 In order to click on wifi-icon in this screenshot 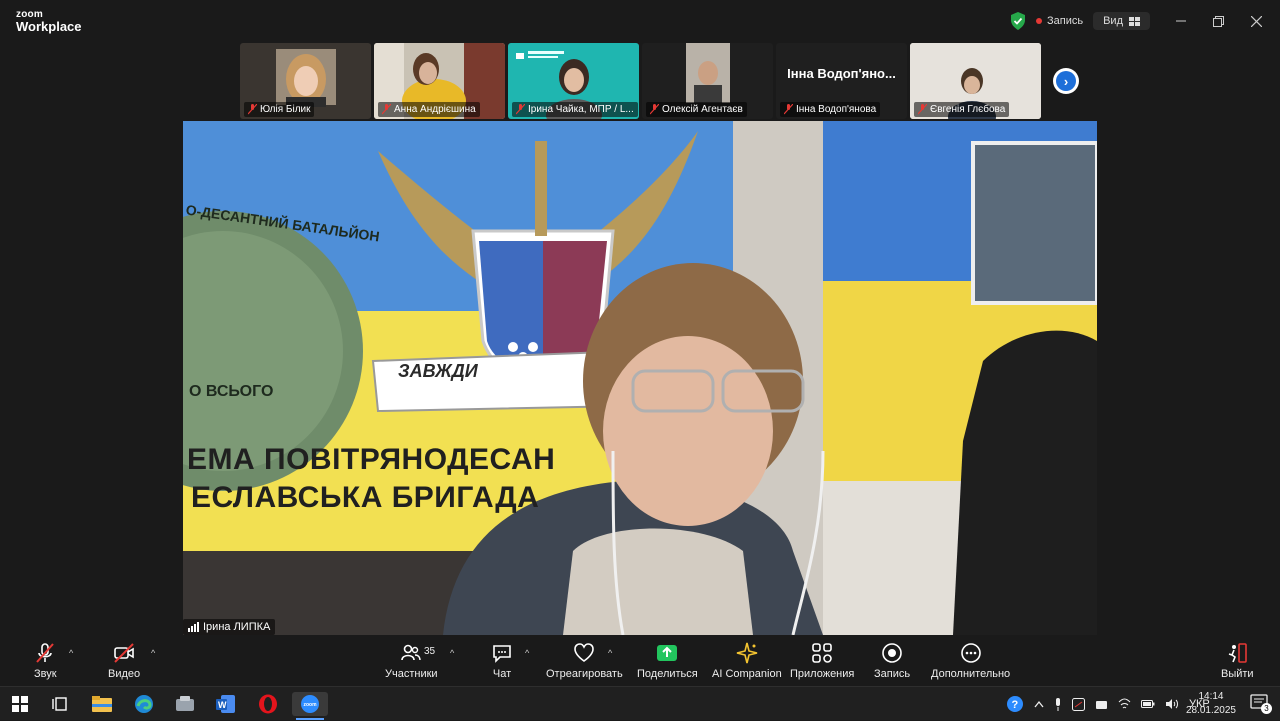, I will do `click(1124, 704)`.